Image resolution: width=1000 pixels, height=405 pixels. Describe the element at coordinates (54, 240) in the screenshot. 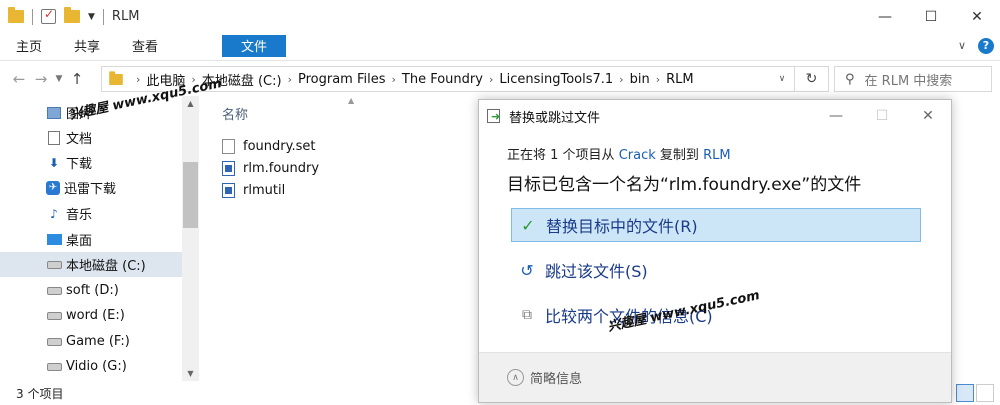

I see `desktop-icon` at that location.